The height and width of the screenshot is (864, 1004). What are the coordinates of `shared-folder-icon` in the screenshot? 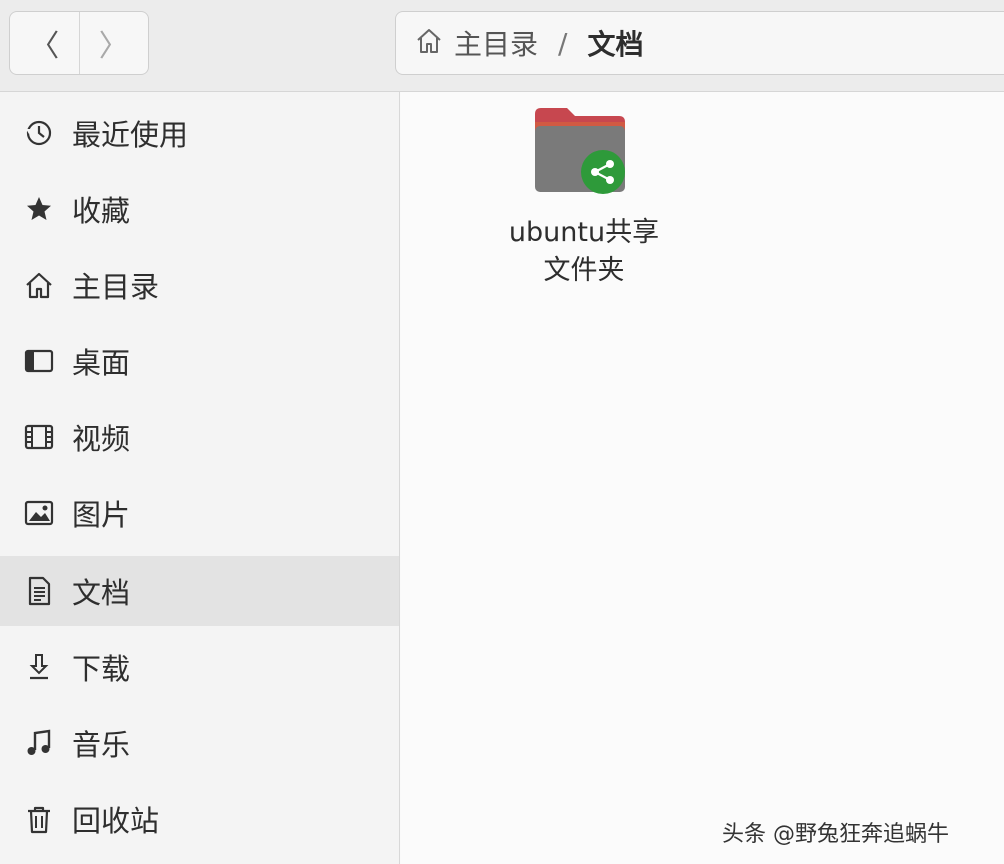 It's located at (580, 151).